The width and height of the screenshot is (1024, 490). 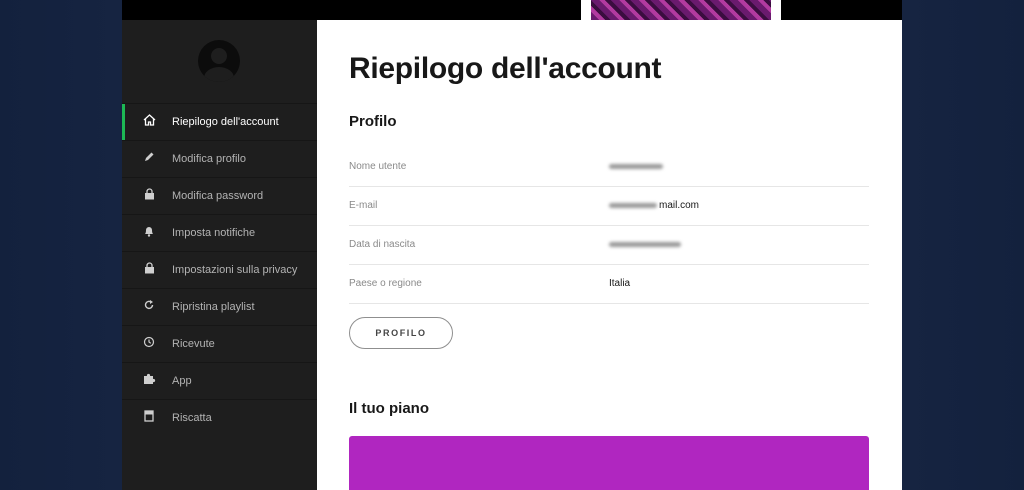 I want to click on sidebar-item-restore-playlists: Ripristina playlist, so click(x=219, y=306).